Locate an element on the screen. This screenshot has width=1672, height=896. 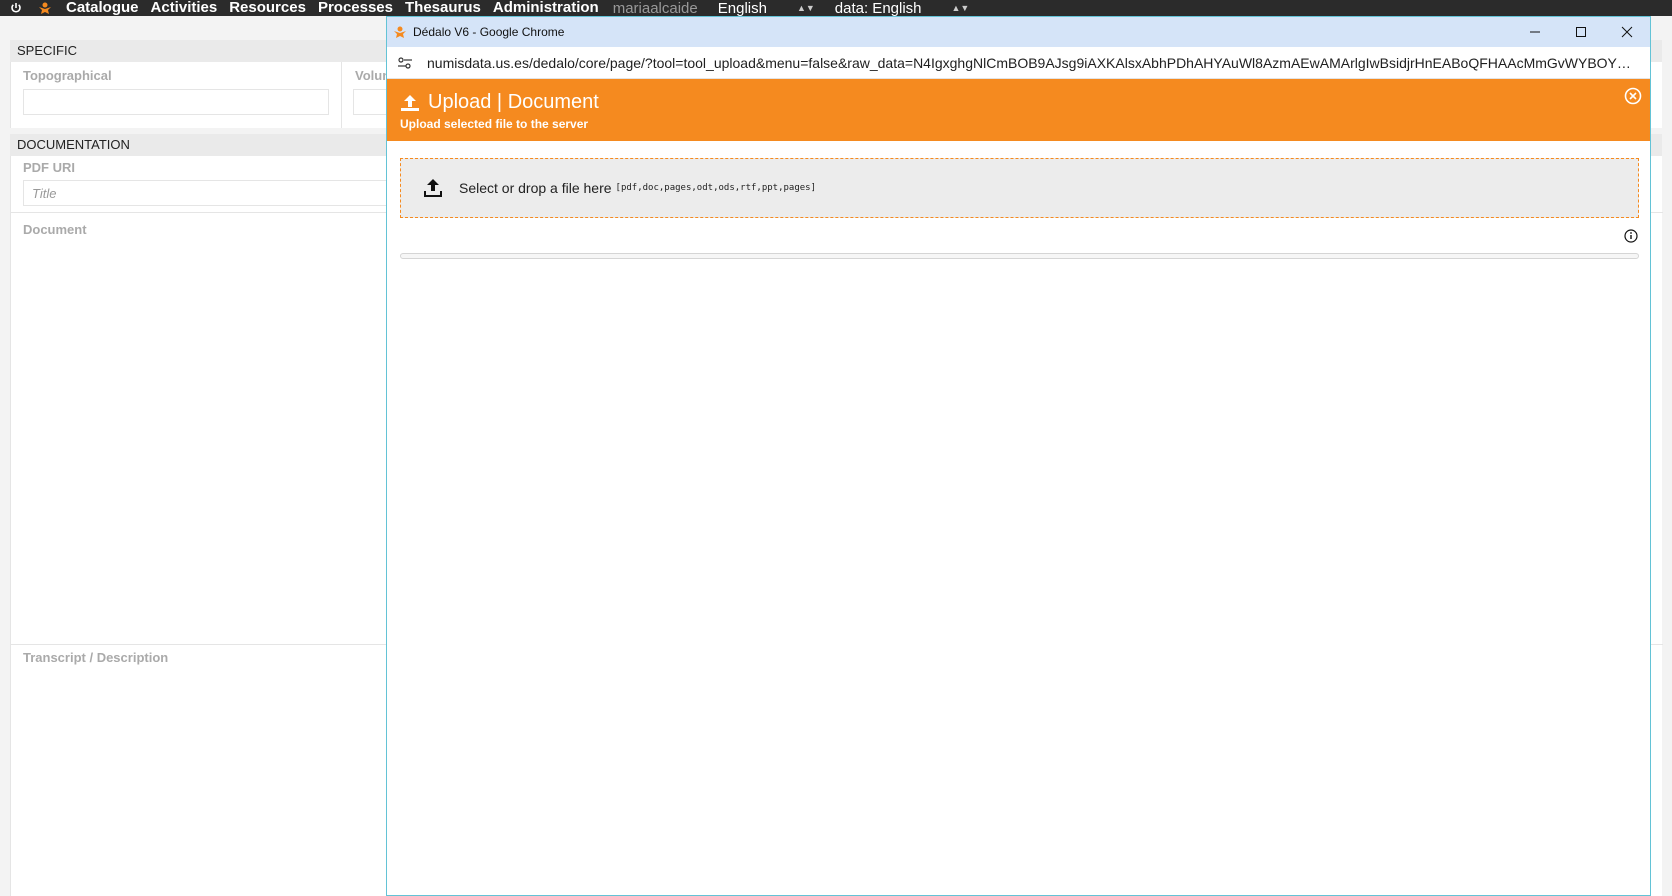
pdf-uri-label: PDF URI is located at coordinates (49, 167).